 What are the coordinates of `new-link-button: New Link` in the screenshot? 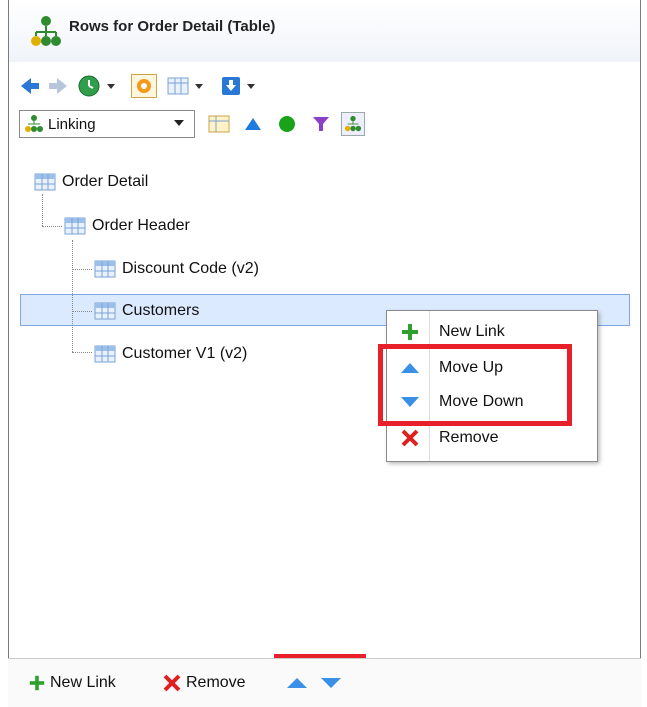 It's located at (72, 683).